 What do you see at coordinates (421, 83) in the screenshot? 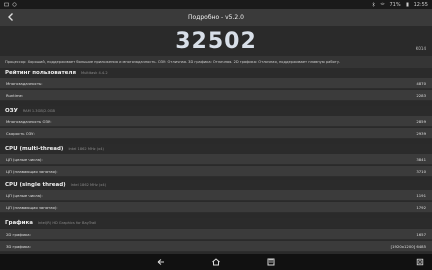
I see `row-value: 4870` at bounding box center [421, 83].